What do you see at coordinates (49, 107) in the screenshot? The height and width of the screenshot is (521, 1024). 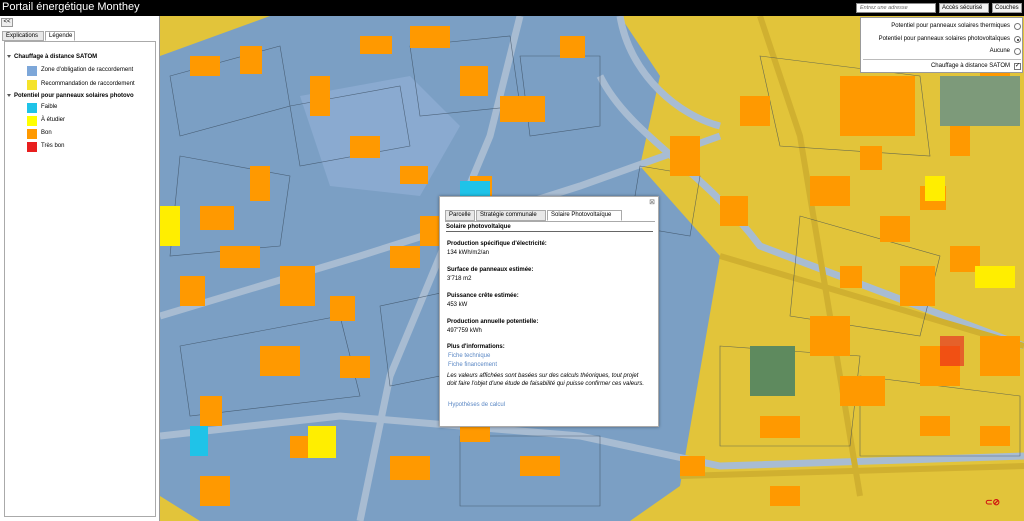 I see `legend-label: Faible` at bounding box center [49, 107].